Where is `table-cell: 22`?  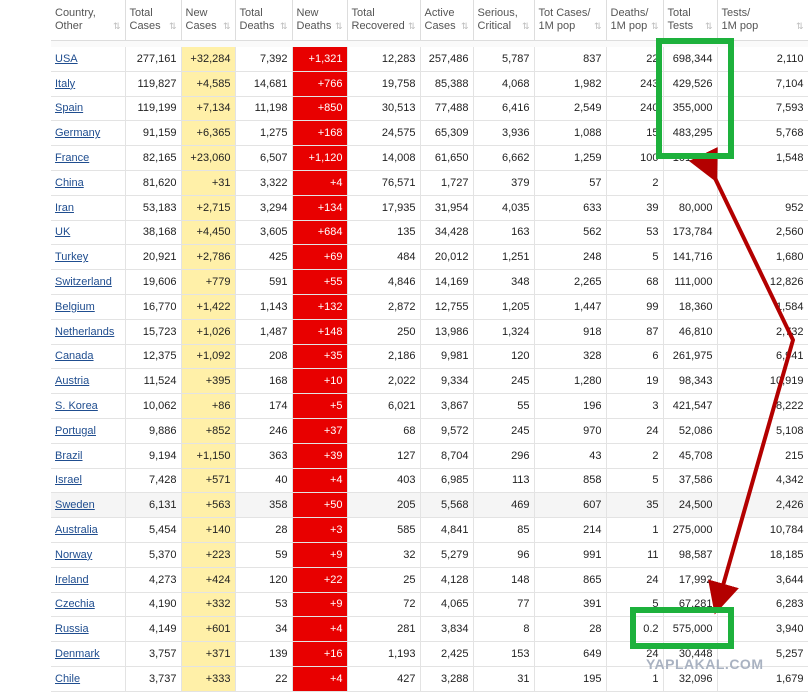 table-cell: 22 is located at coordinates (635, 59).